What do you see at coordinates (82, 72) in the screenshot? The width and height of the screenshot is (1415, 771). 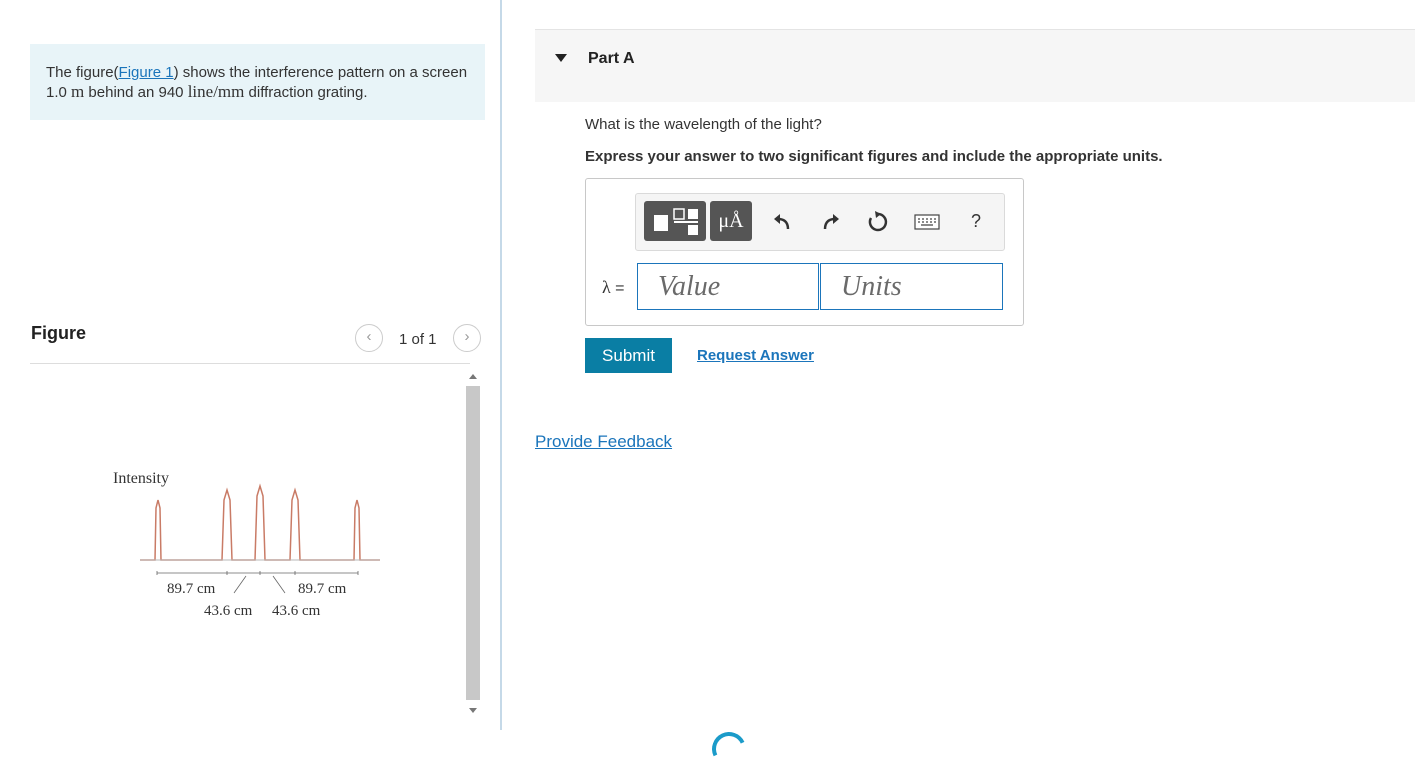 I see `problem-text-1: The figure(` at bounding box center [82, 72].